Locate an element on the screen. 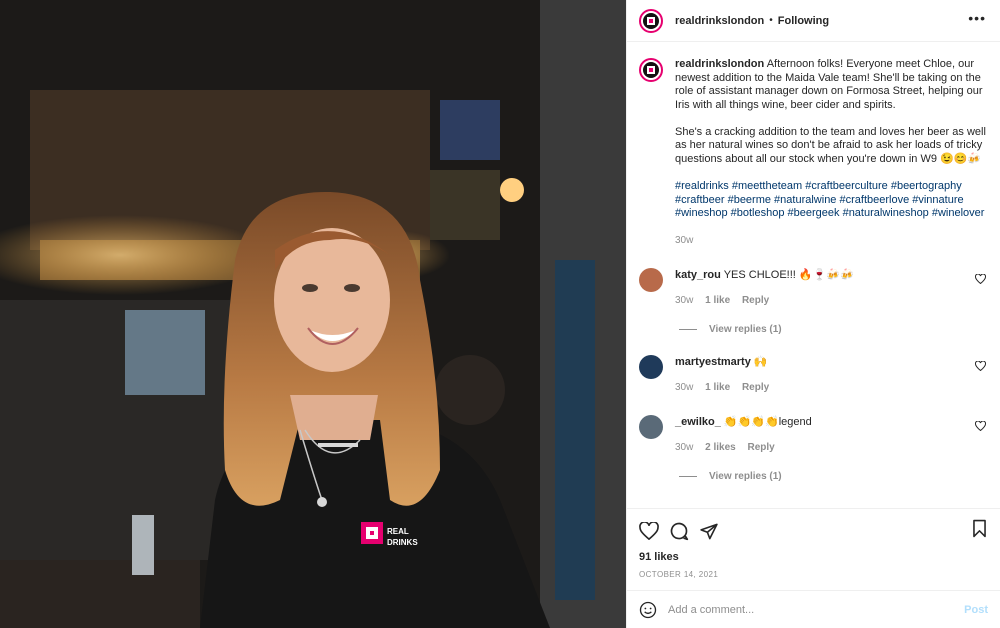 The image size is (1000, 628). more-horizontal-icon: ••• is located at coordinates (977, 18).